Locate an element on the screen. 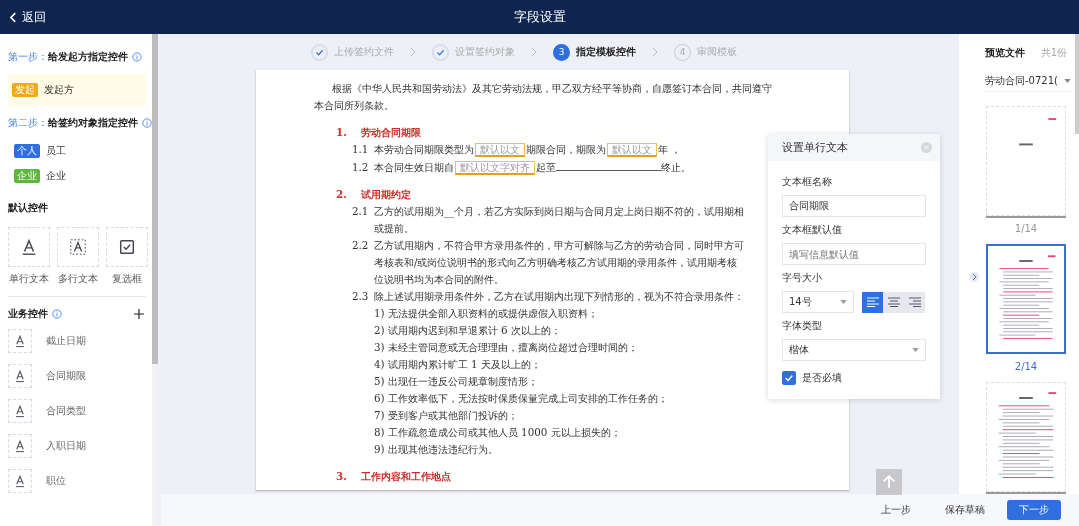  page-title: 字段设置 is located at coordinates (539, 17).